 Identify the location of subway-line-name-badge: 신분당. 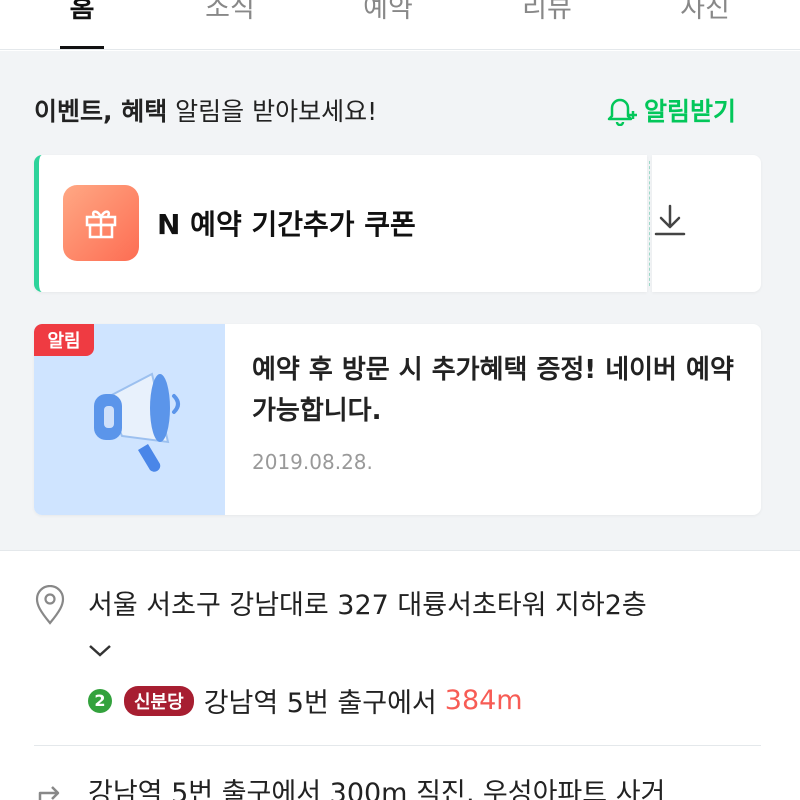
(159, 700).